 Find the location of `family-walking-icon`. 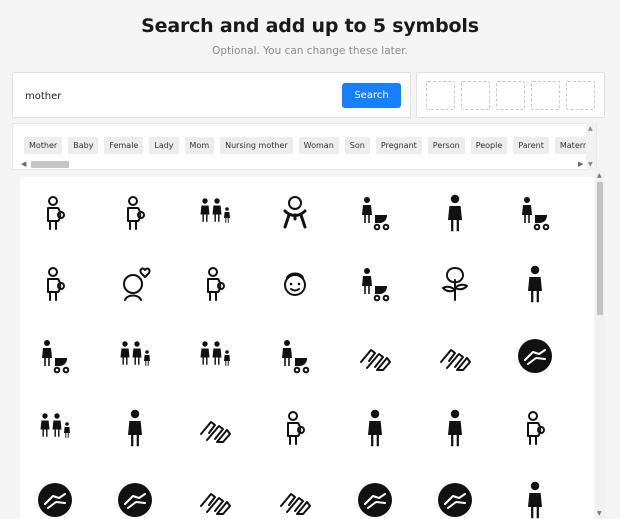

family-walking-icon is located at coordinates (135, 358).